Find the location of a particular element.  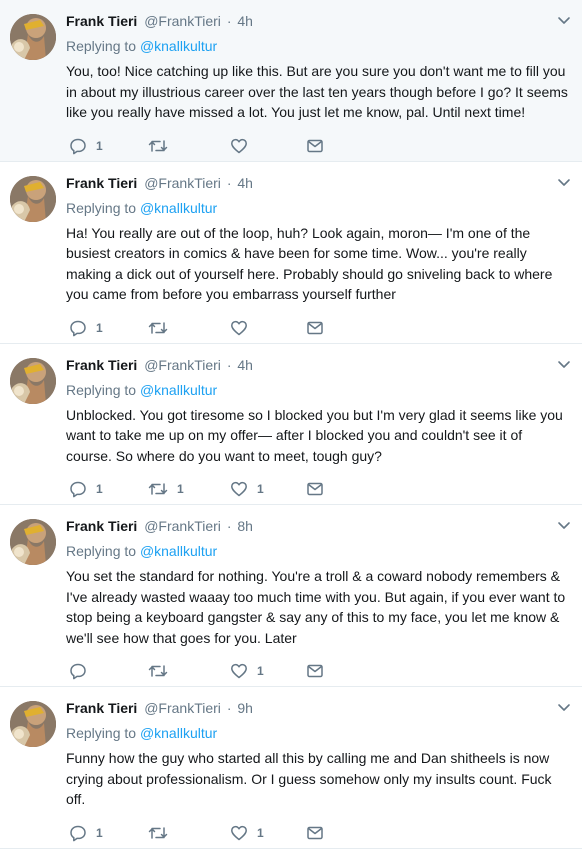

tweet-header: Frank Tieri @FrankTieri · 8h is located at coordinates (318, 526).